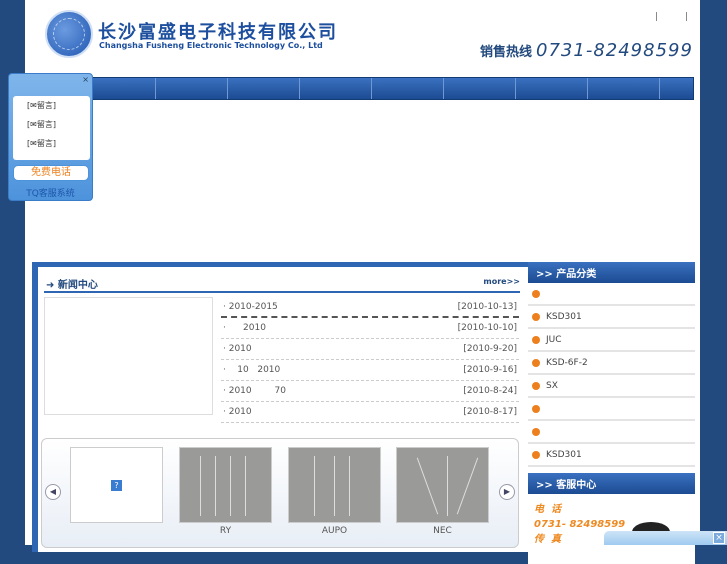  Describe the element at coordinates (282, 282) in the screenshot. I see `news-header: ➜ 新闻中心 more>>` at that location.